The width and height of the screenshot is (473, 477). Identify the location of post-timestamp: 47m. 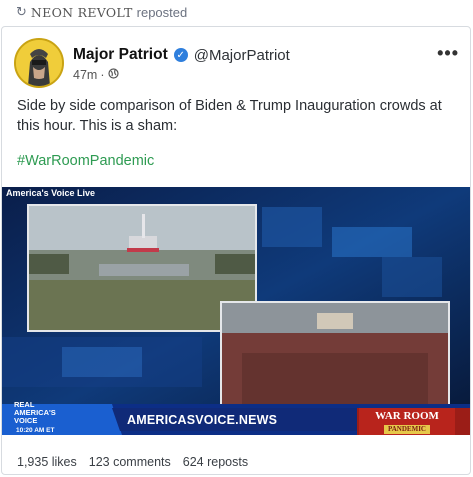
(85, 75).